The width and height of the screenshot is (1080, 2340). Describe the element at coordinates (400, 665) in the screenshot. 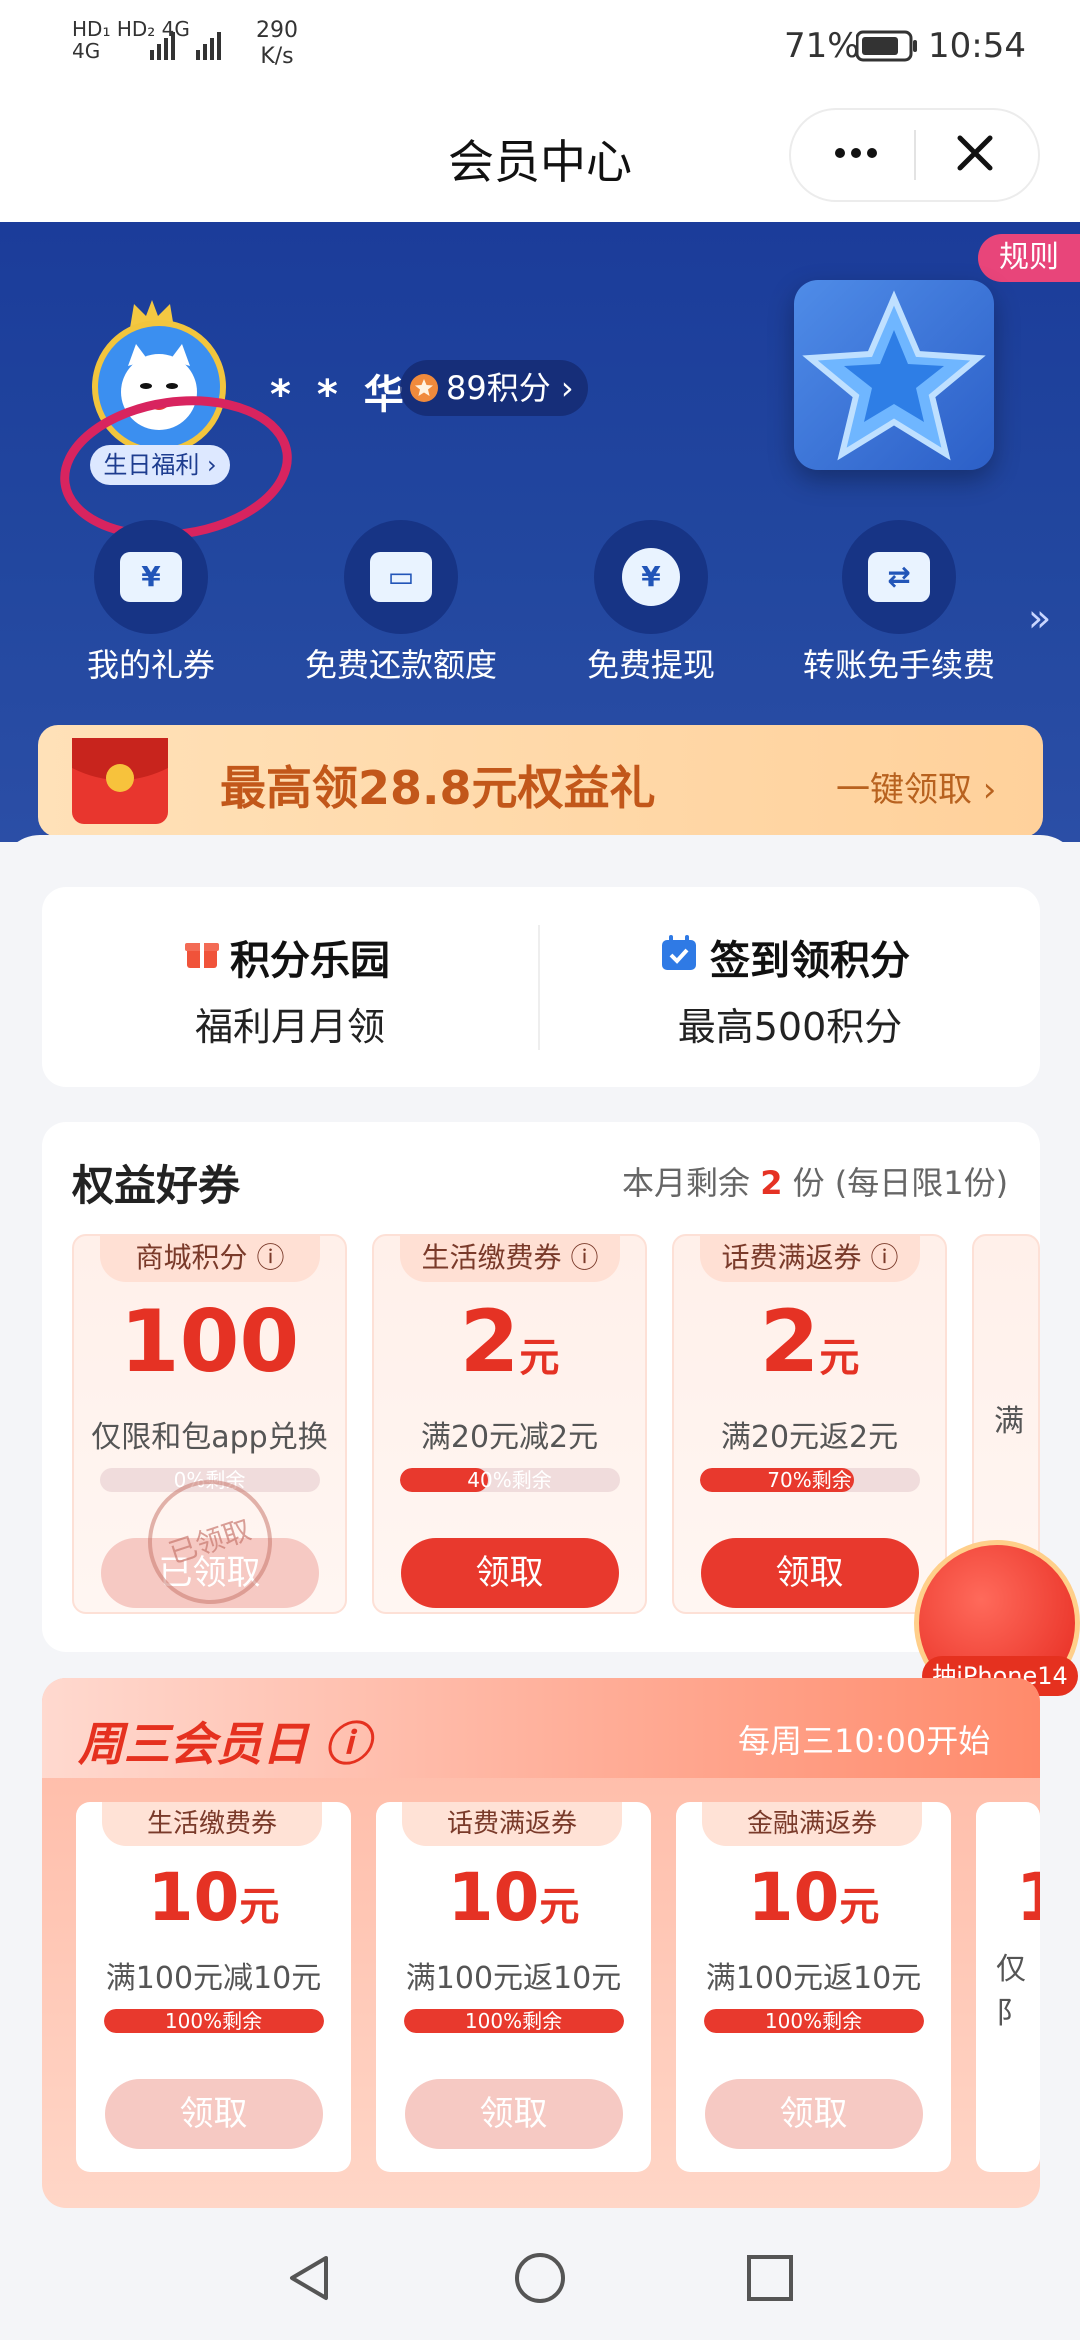

I see `quick-action-label: 免费还款额度` at that location.